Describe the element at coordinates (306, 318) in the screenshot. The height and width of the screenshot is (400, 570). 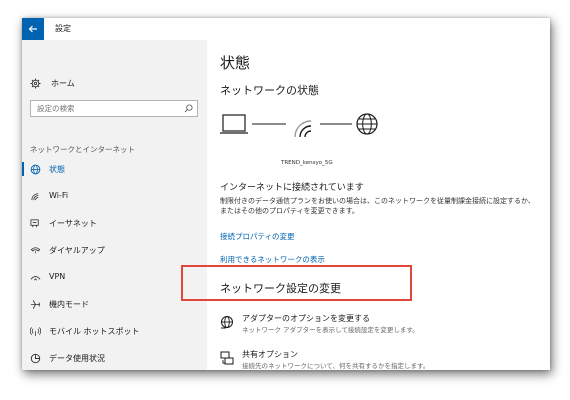
I see `adapter-options-title: アダプターのオプションを変更する` at that location.